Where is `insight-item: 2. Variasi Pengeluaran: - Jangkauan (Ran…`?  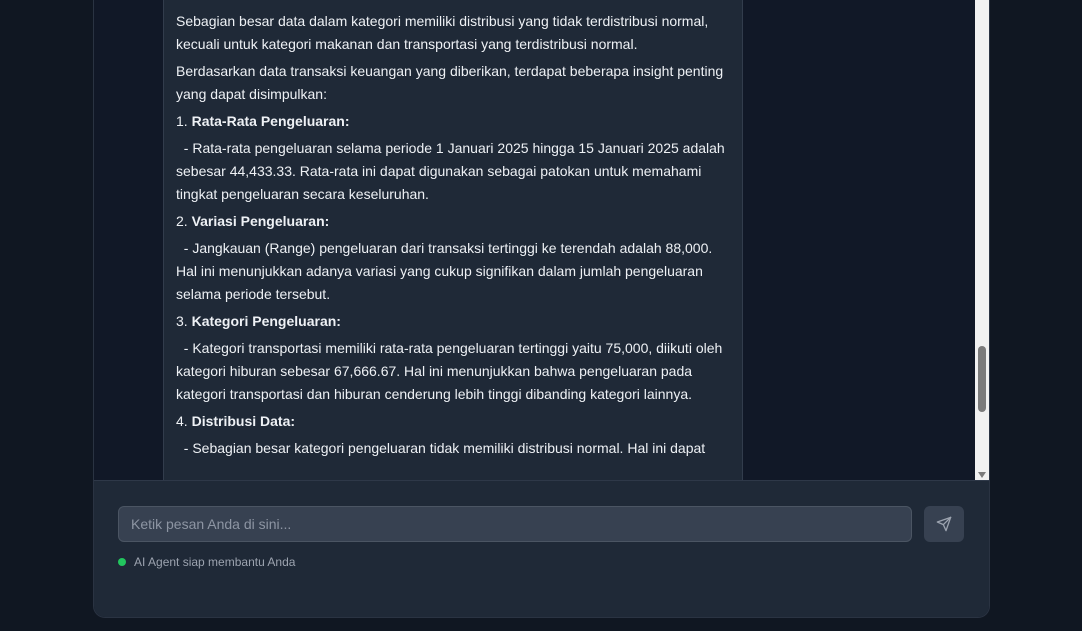
insight-item: 2. Variasi Pengeluaran: - Jangkauan (Ran… is located at coordinates (453, 258).